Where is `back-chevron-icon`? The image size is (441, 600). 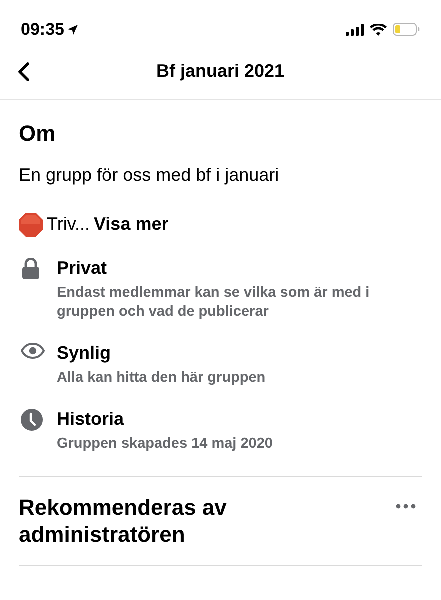 back-chevron-icon is located at coordinates (24, 72).